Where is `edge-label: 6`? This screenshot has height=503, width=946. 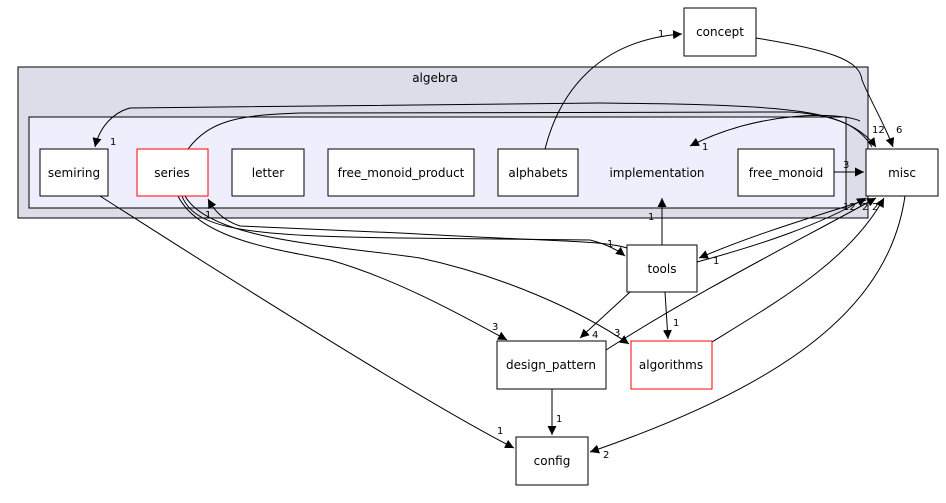 edge-label: 6 is located at coordinates (899, 130).